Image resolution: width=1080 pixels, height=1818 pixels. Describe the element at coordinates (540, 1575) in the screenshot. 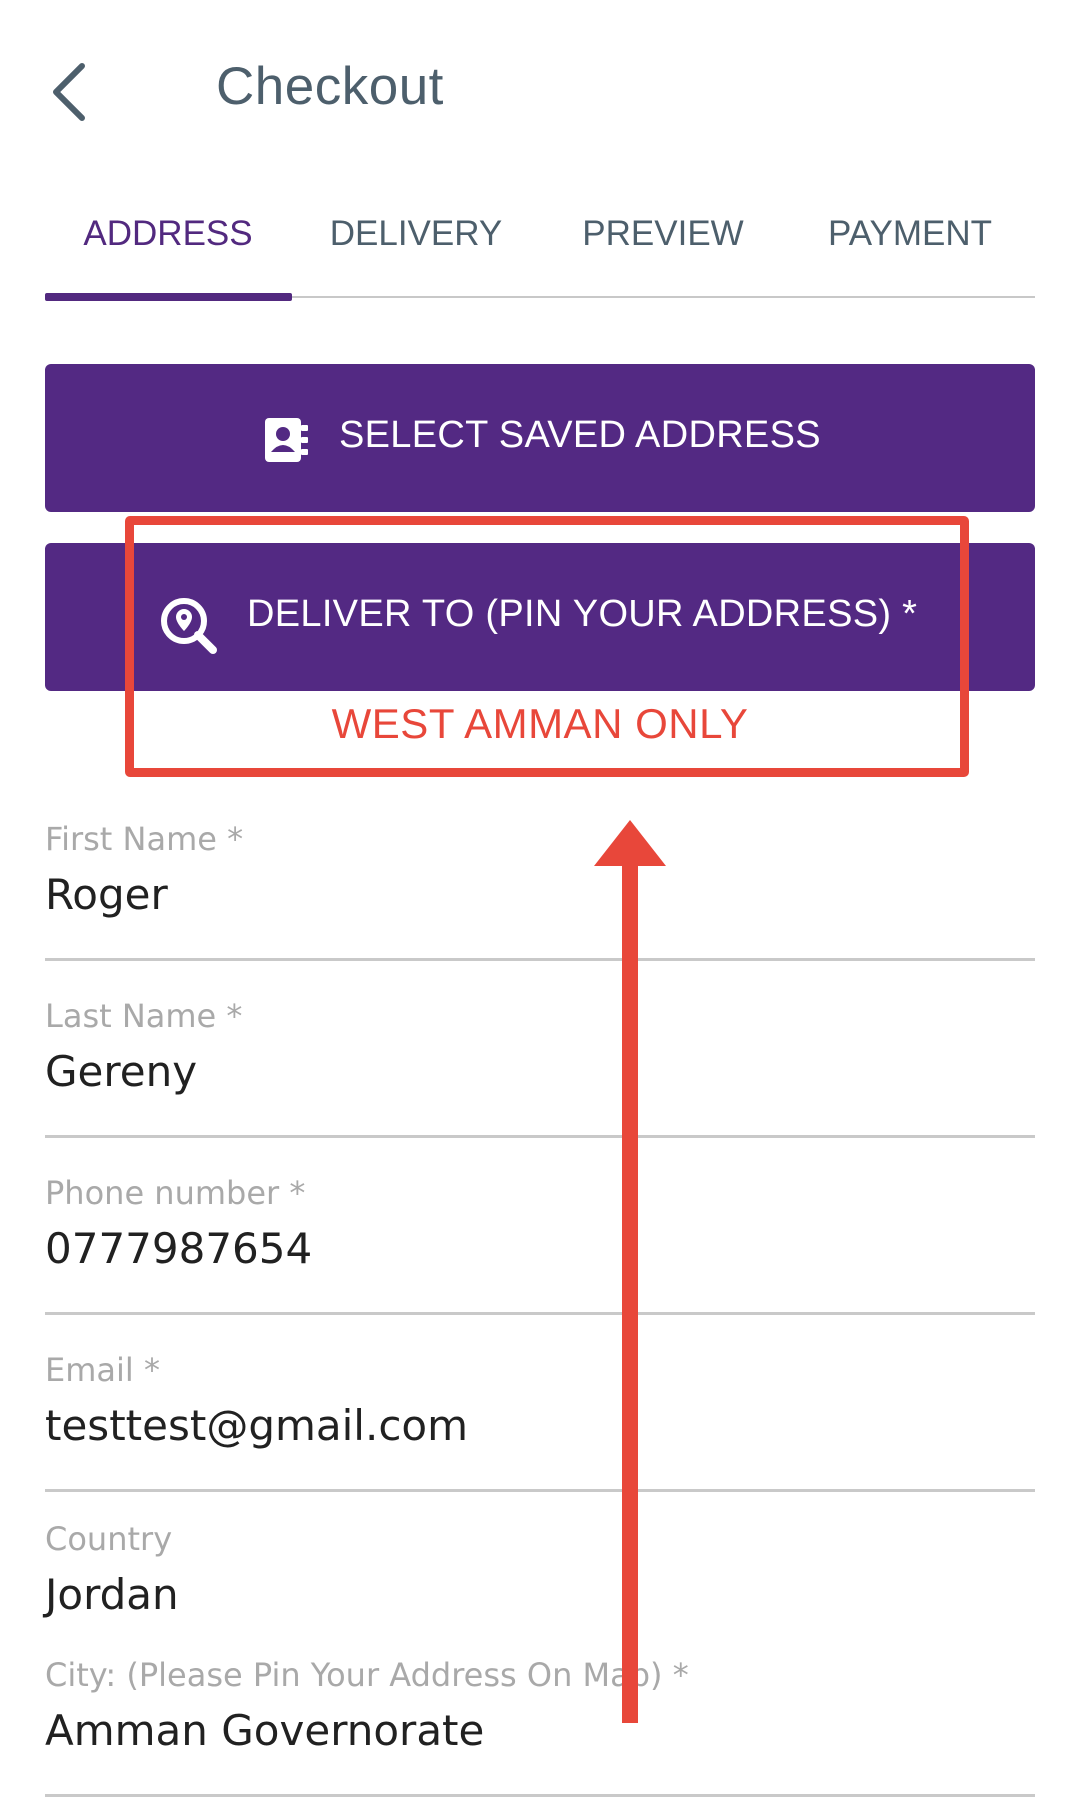

I see `country-field: Country Jordan` at that location.